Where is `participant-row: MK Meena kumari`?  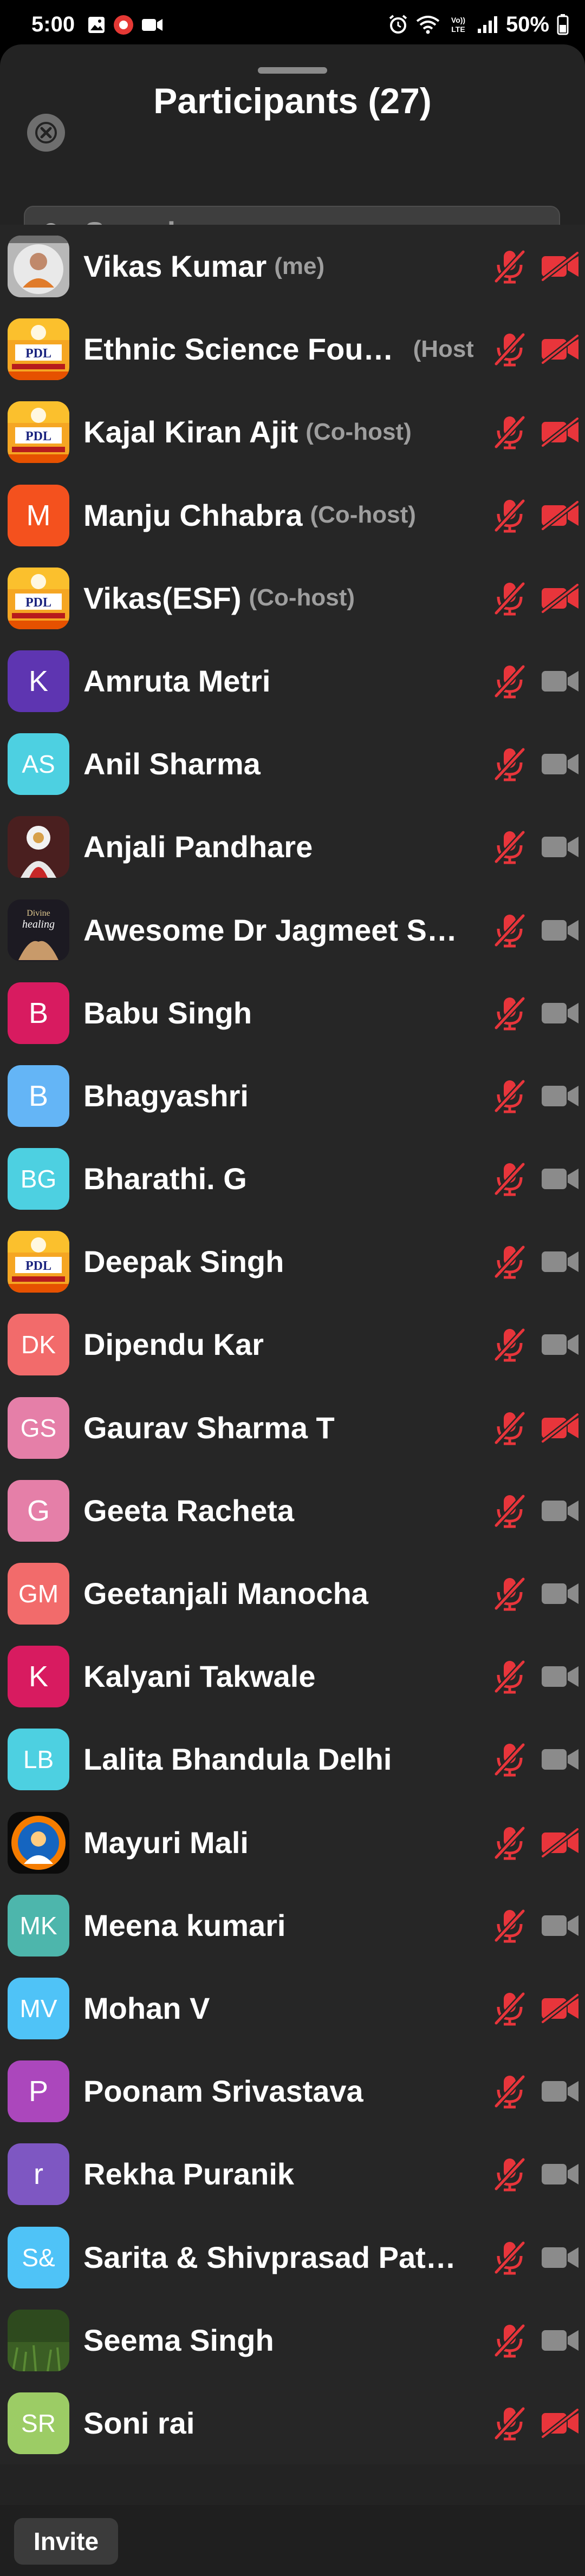
participant-row: MK Meena kumari is located at coordinates (292, 1925).